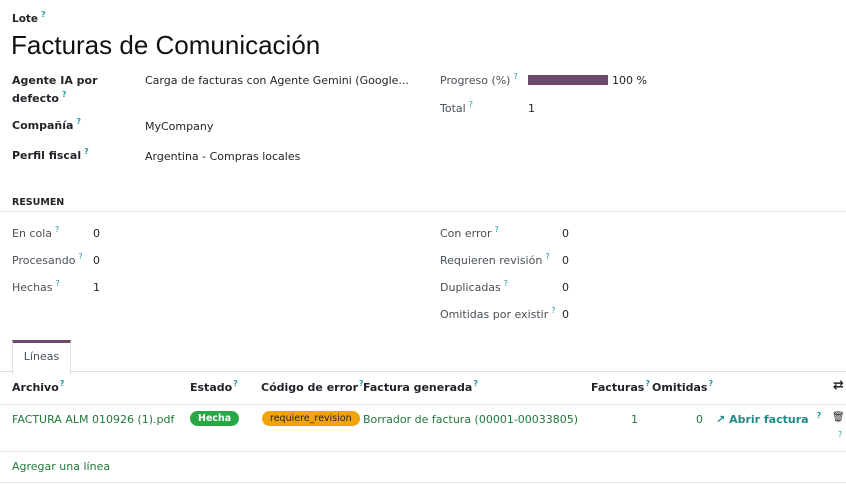 Image resolution: width=846 pixels, height=484 pixels. What do you see at coordinates (565, 260) in the screenshot?
I see `requieren-revision-value: 0` at bounding box center [565, 260].